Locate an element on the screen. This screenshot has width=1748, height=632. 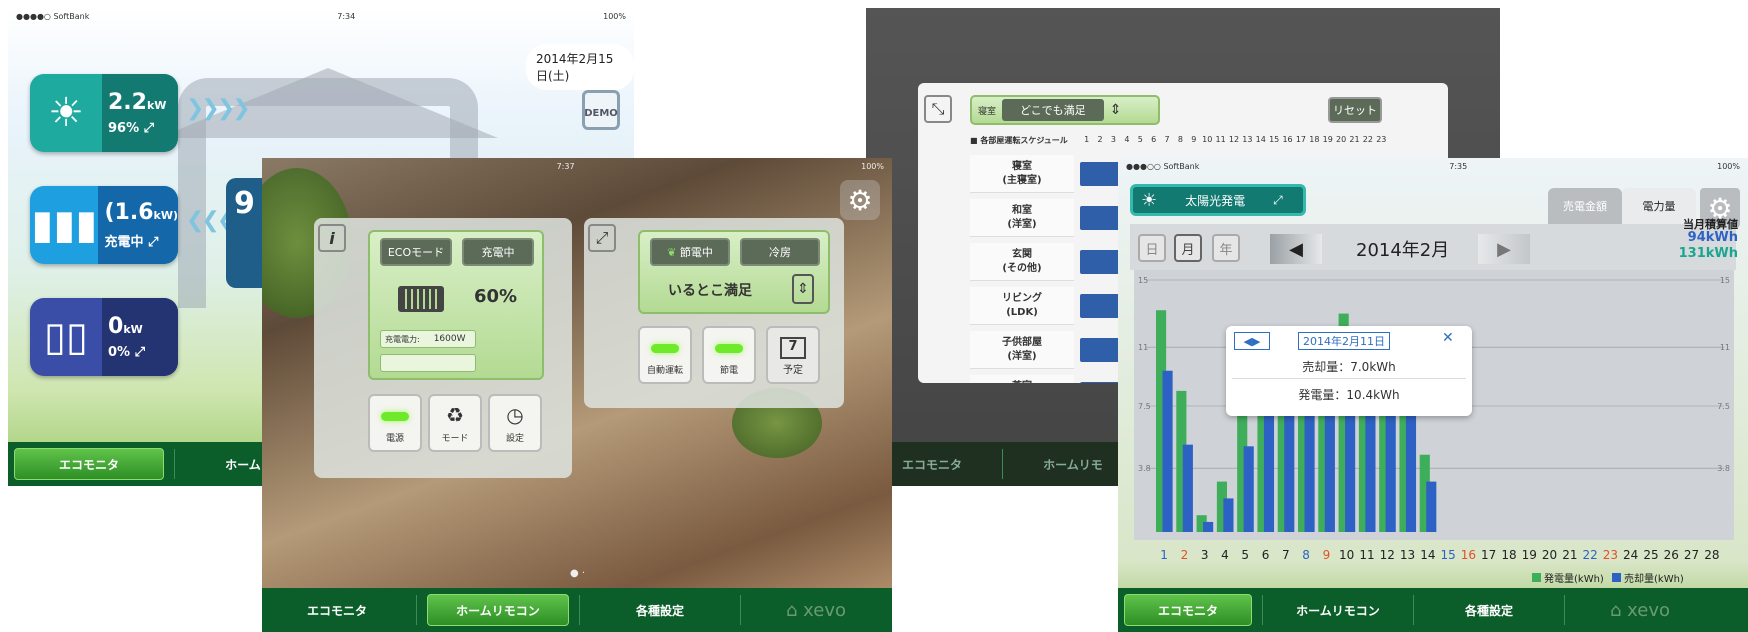
solar-card: ☀ 2.2kW 96% ⤢ is located at coordinates (104, 113).